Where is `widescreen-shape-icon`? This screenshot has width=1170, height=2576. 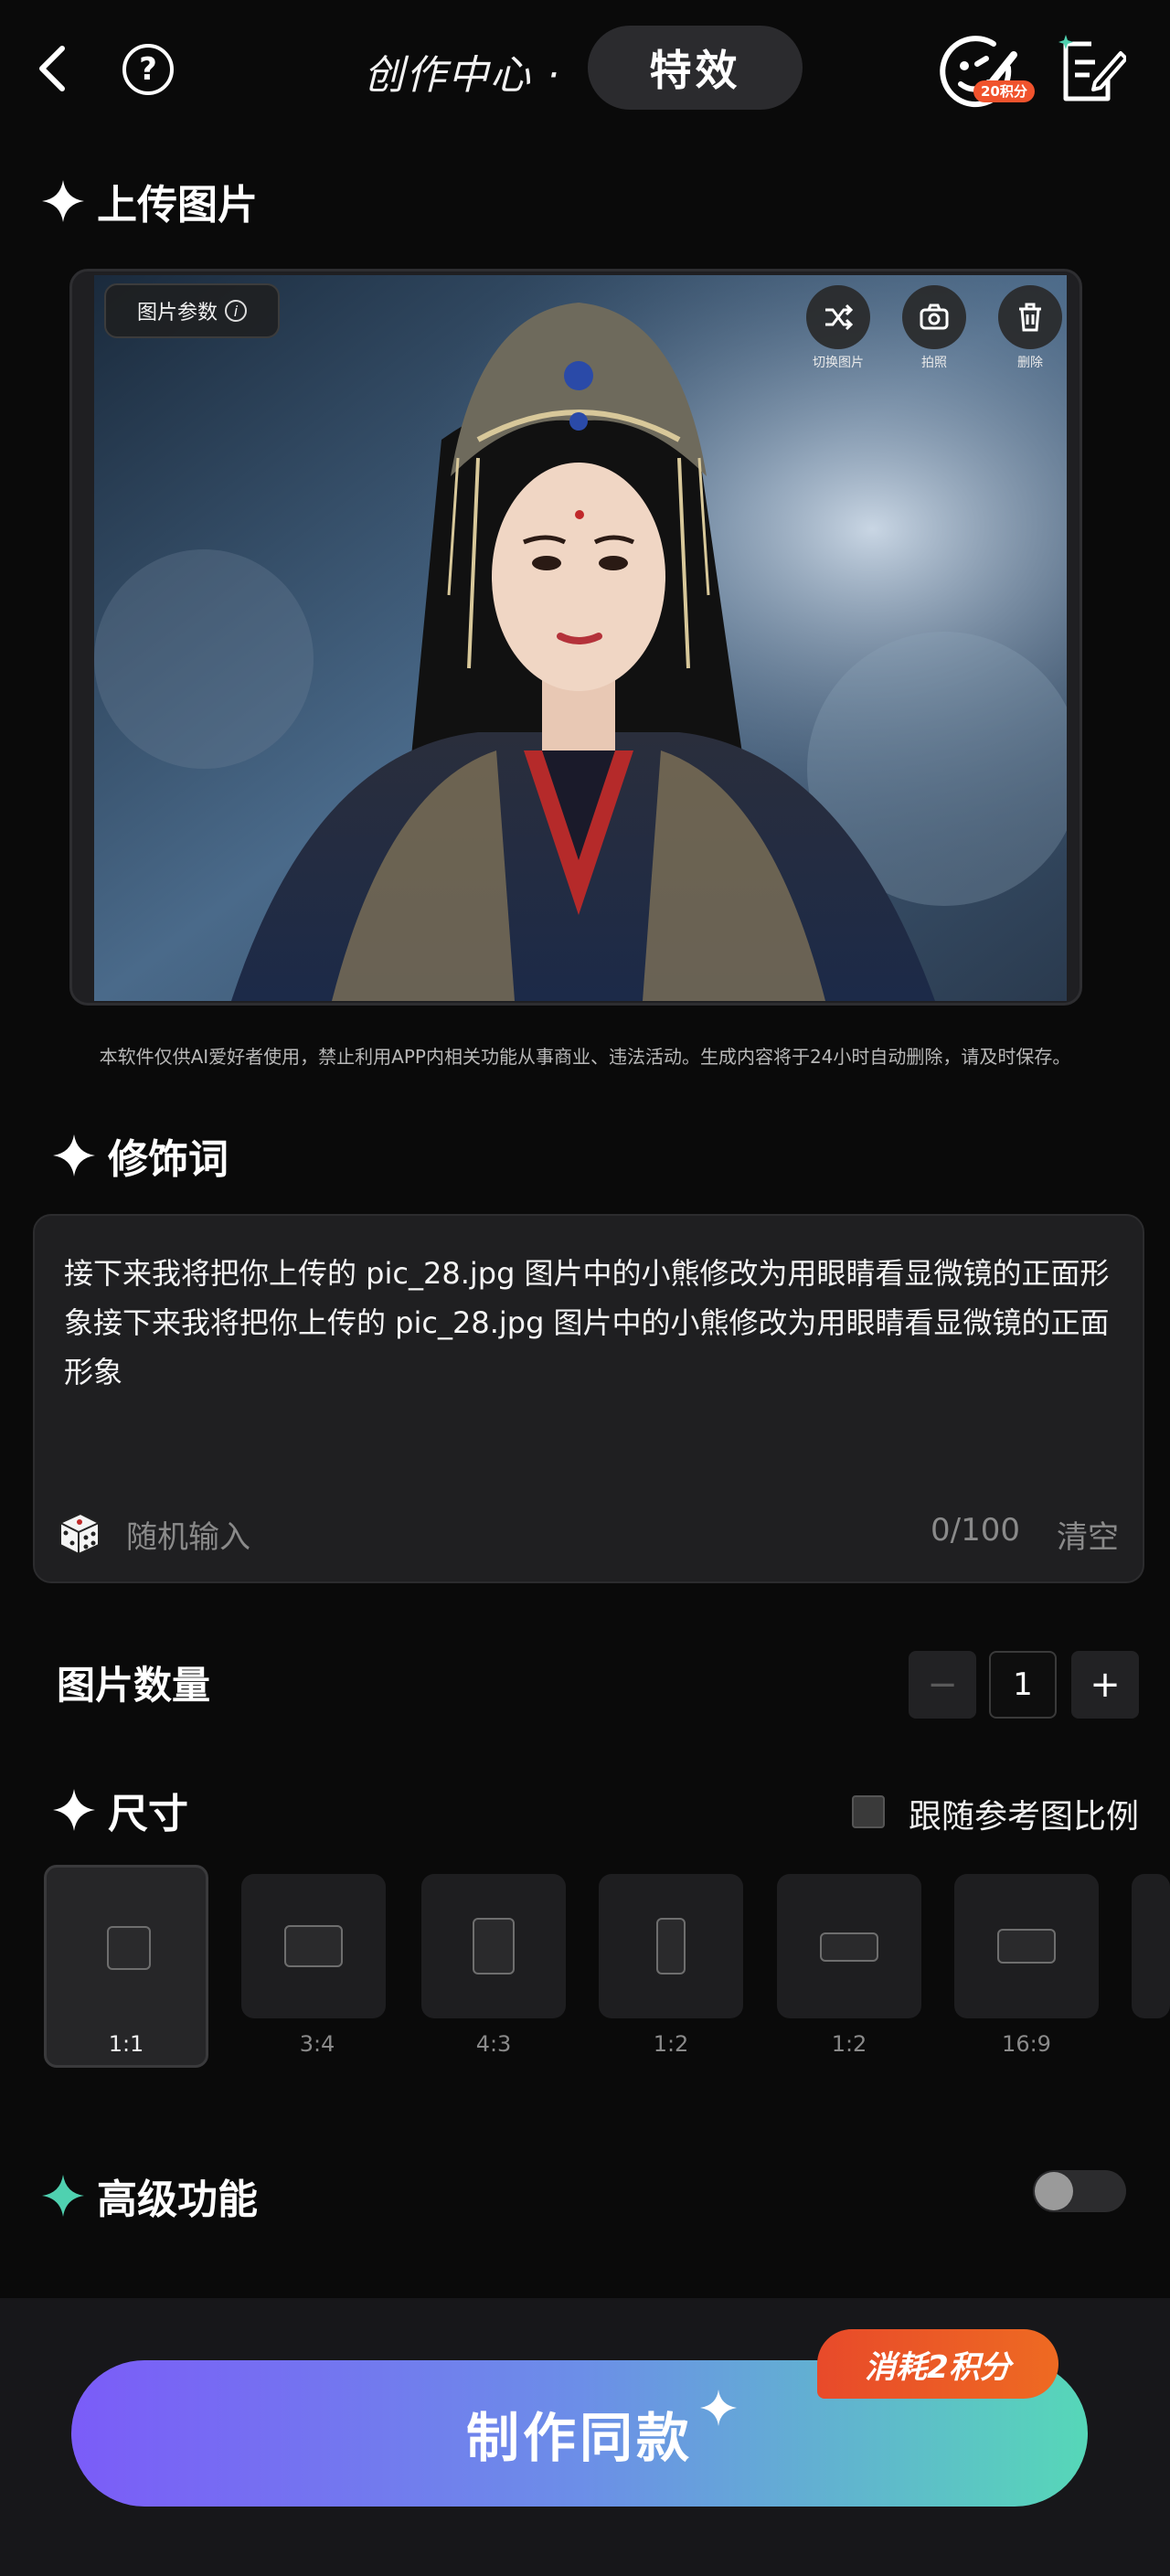 widescreen-shape-icon is located at coordinates (1026, 1946).